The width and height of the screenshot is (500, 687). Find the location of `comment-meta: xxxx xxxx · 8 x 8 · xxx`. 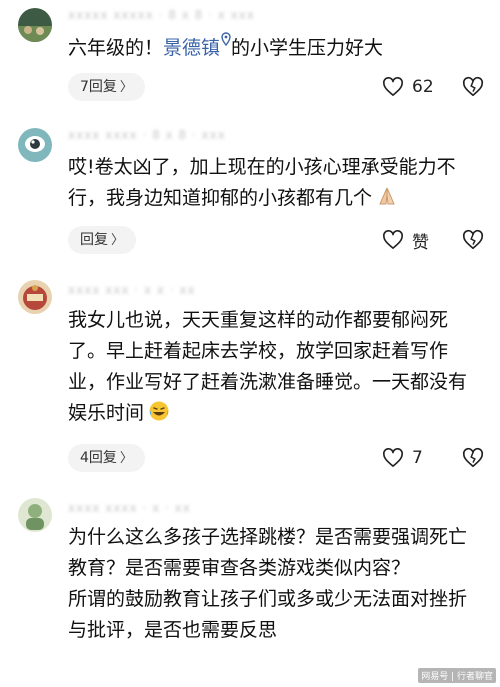

comment-meta: xxxx xxxx · 8 x 8 · xxx is located at coordinates (147, 135).